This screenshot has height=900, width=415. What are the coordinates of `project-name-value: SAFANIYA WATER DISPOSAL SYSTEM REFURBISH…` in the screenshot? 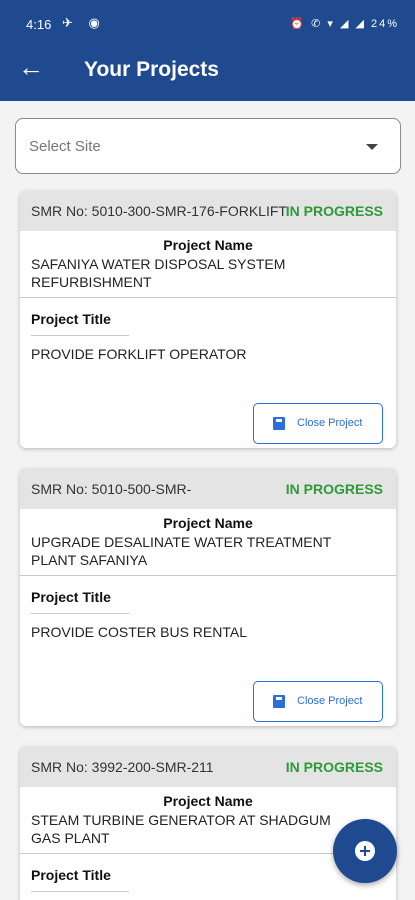 It's located at (158, 273).